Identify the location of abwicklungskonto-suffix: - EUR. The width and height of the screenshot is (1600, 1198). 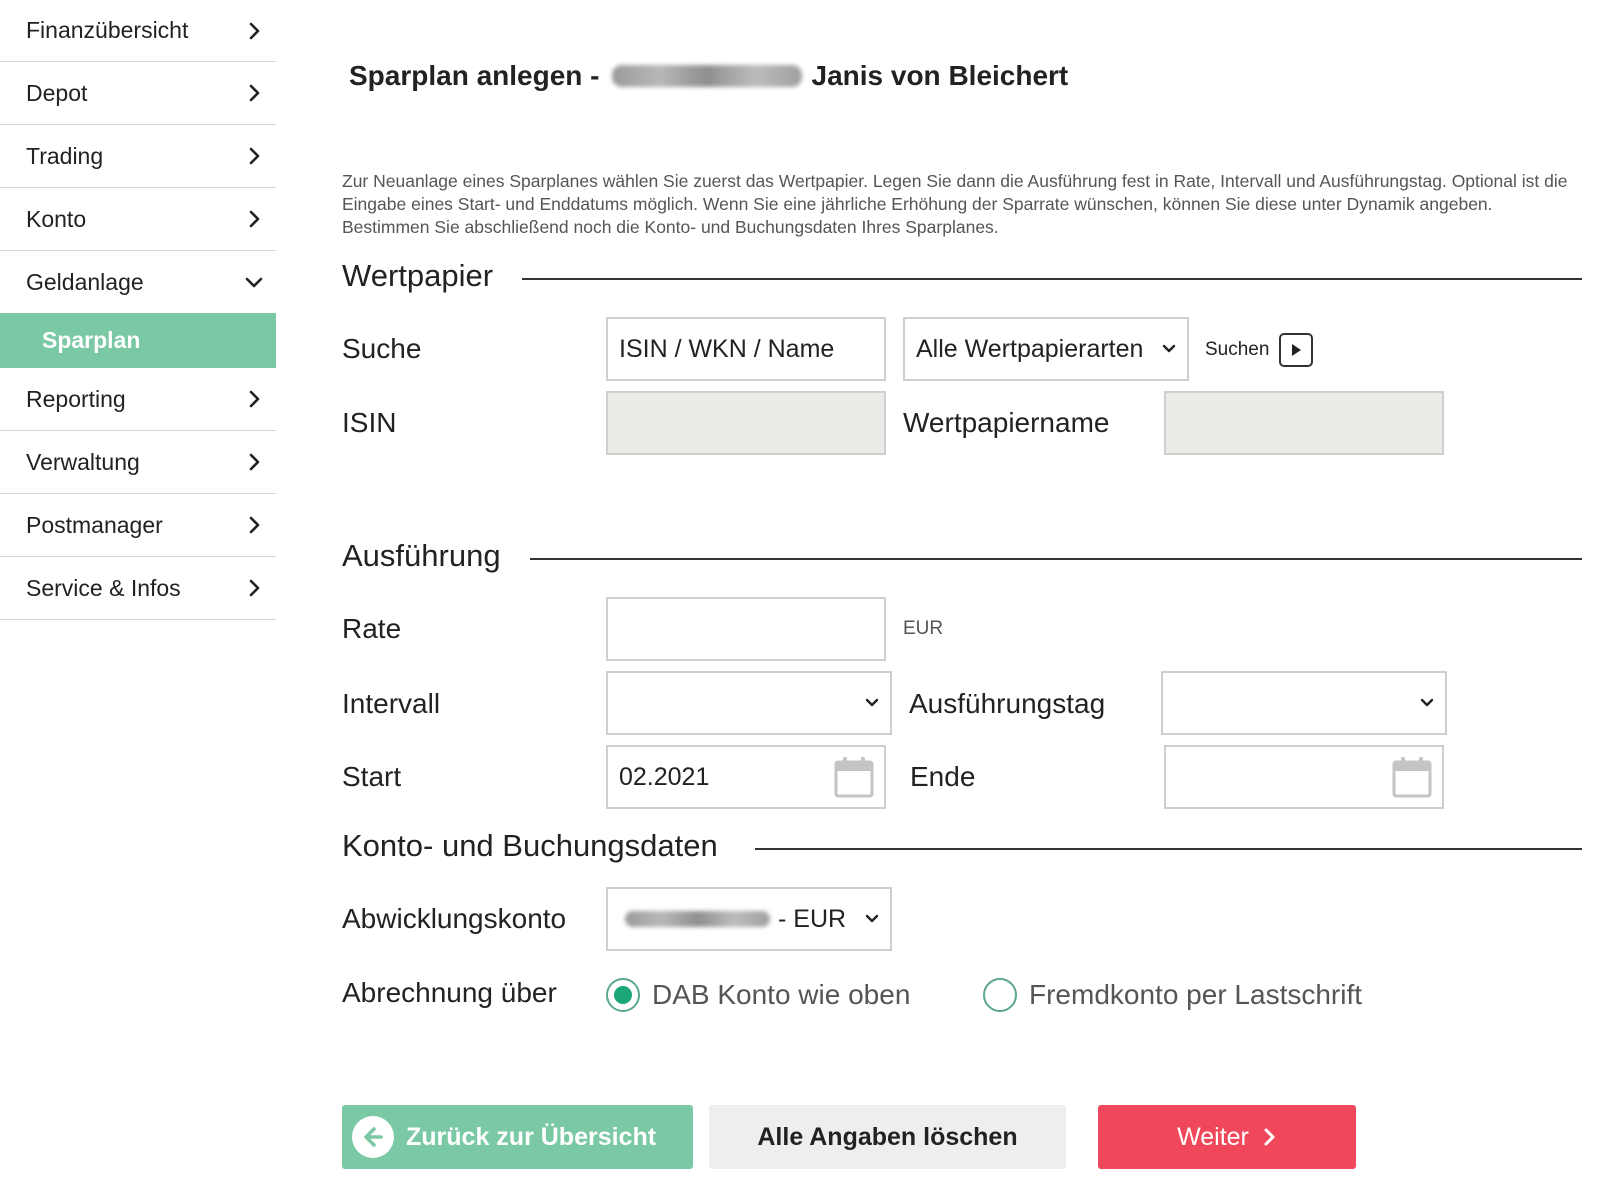
(812, 918).